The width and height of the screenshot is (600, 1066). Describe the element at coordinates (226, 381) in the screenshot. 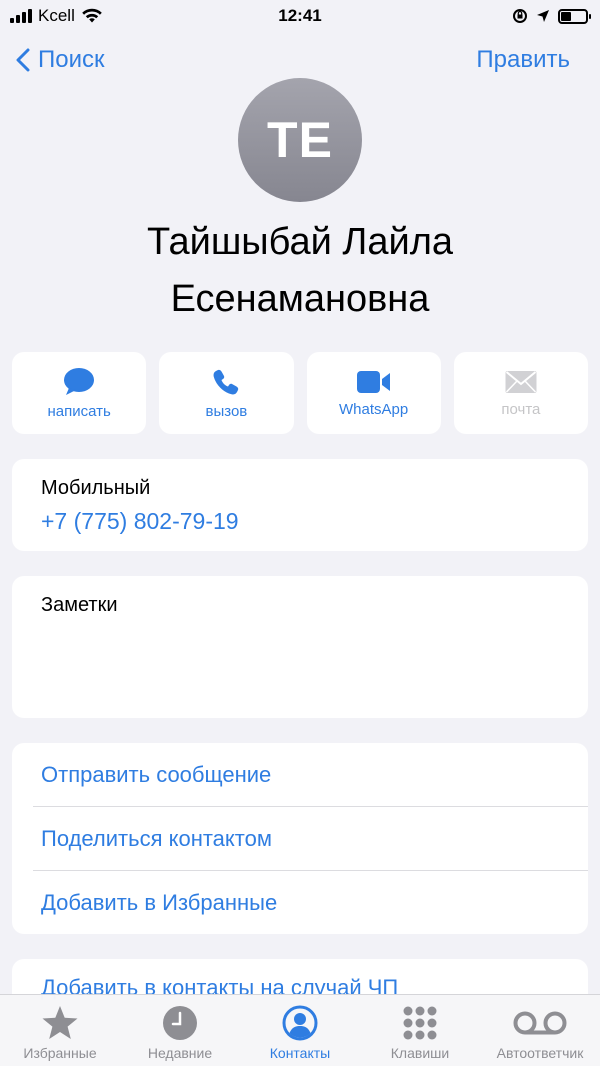

I see `phone-icon` at that location.